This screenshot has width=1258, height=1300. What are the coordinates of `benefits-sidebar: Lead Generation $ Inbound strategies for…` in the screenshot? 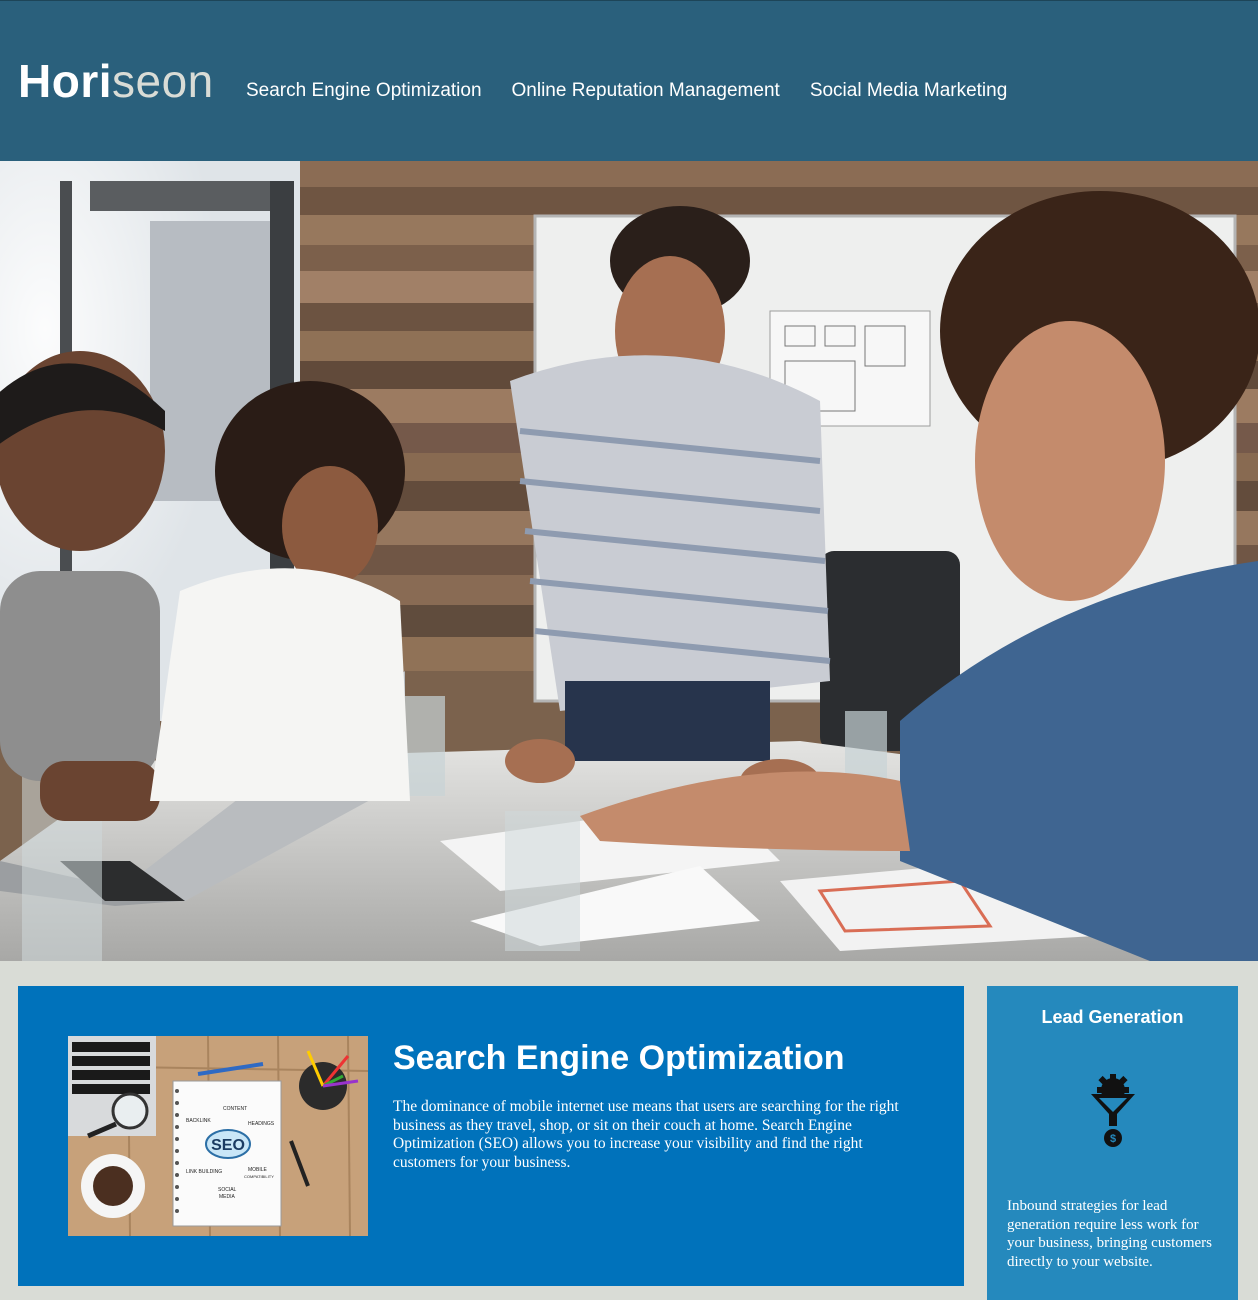 It's located at (1112, 1143).